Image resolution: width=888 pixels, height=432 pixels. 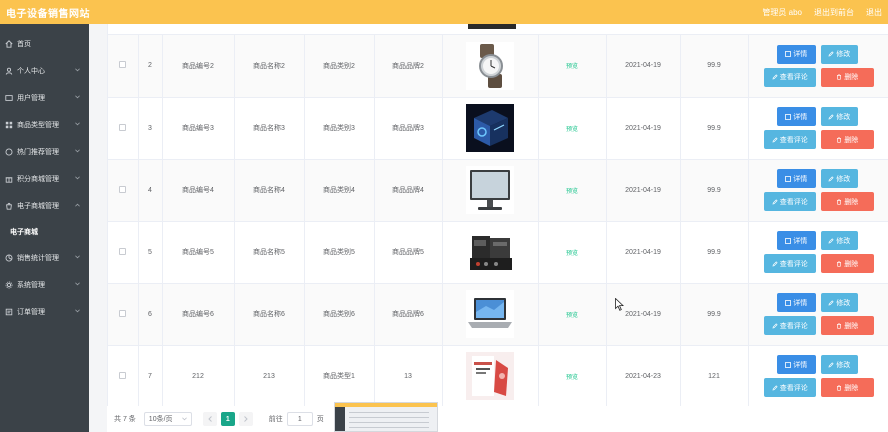 What do you see at coordinates (490, 65) in the screenshot?
I see `product-image-watch` at bounding box center [490, 65].